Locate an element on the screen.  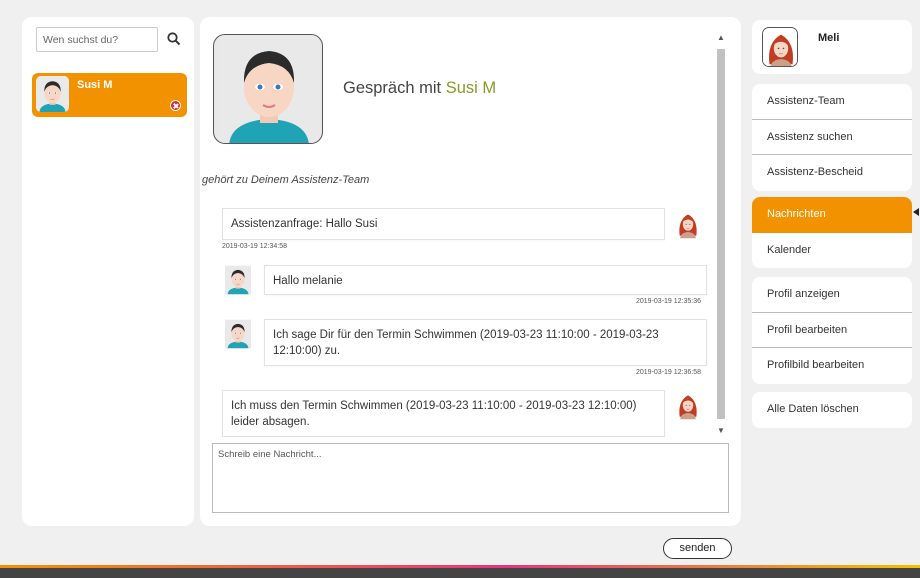
contact-avatar is located at coordinates (52, 94).